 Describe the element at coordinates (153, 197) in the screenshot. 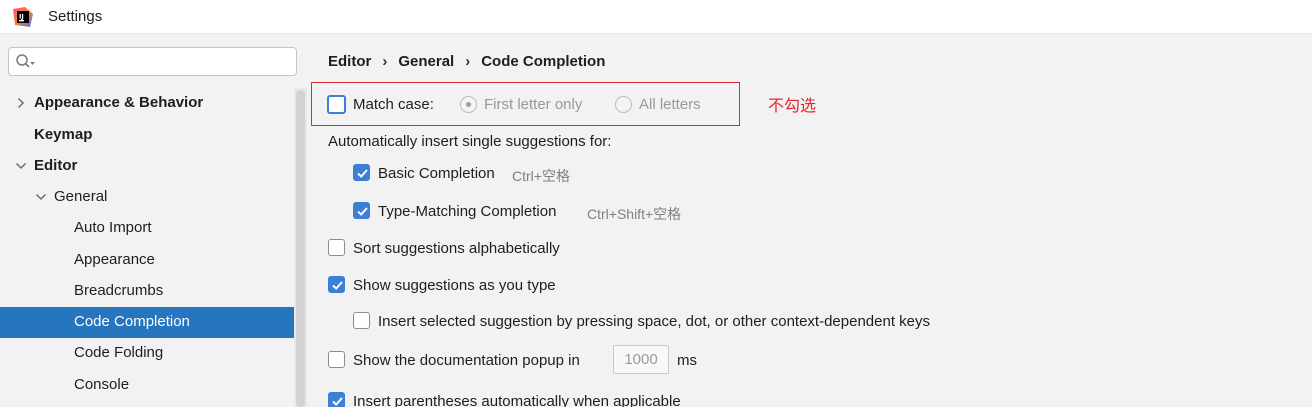

I see `sidebar-item-general: General` at that location.